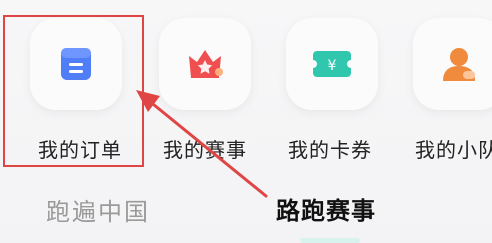  I want to click on coupon-icon: ¥, so click(332, 64).